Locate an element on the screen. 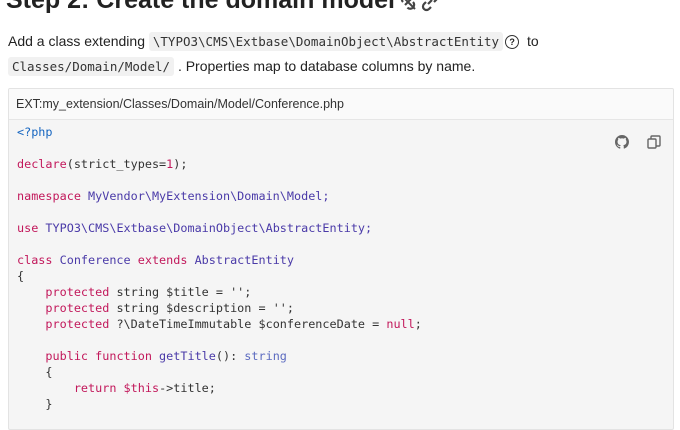  code-line: } is located at coordinates (35, 404).